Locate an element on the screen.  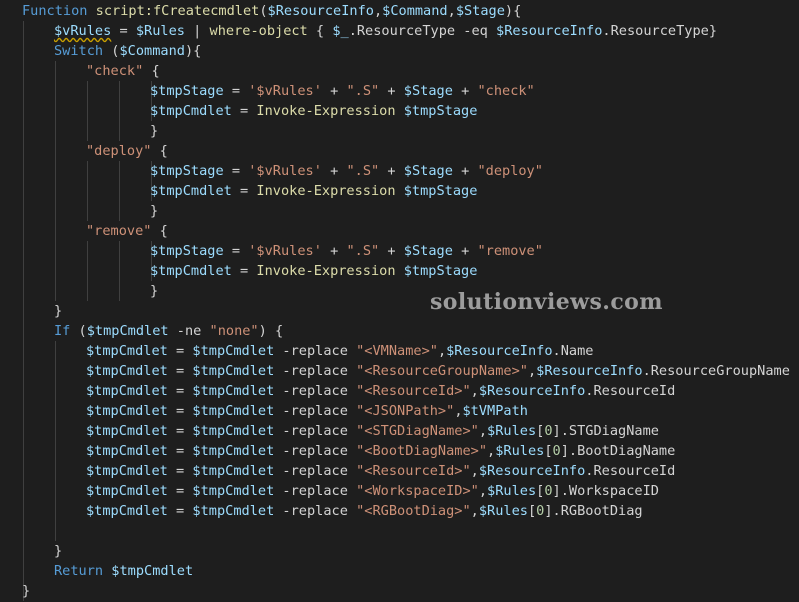
code-line: "deploy" { is located at coordinates (127, 151).